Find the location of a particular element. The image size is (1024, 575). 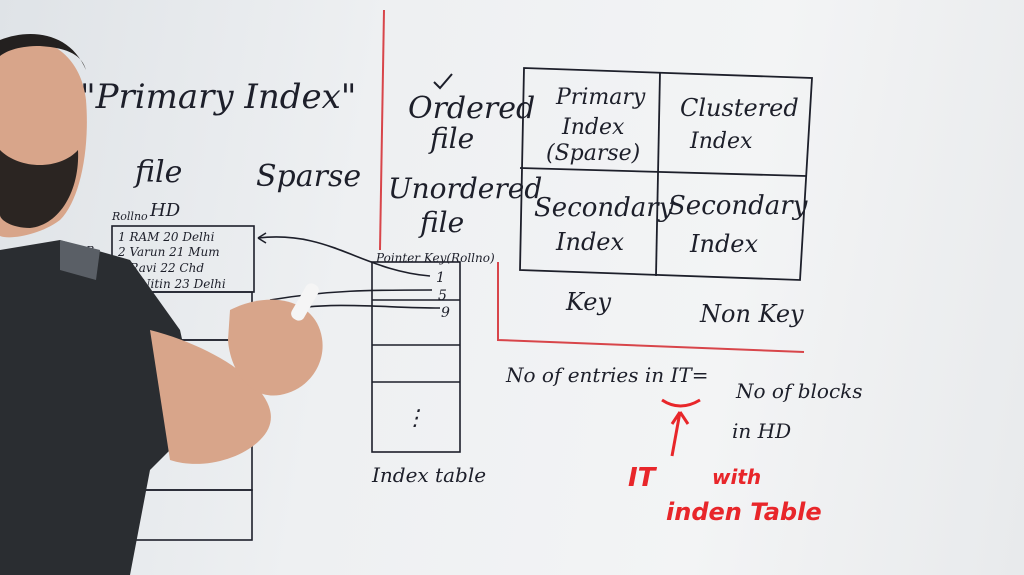

check-mark-icon is located at coordinates (443, 81).